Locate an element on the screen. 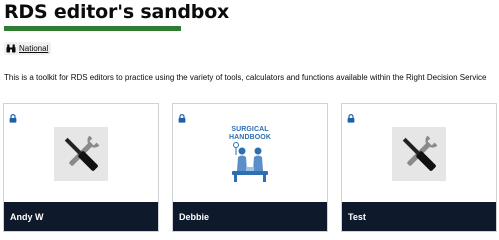  cover-title: SURGICAL HANDBOOK is located at coordinates (250, 133).